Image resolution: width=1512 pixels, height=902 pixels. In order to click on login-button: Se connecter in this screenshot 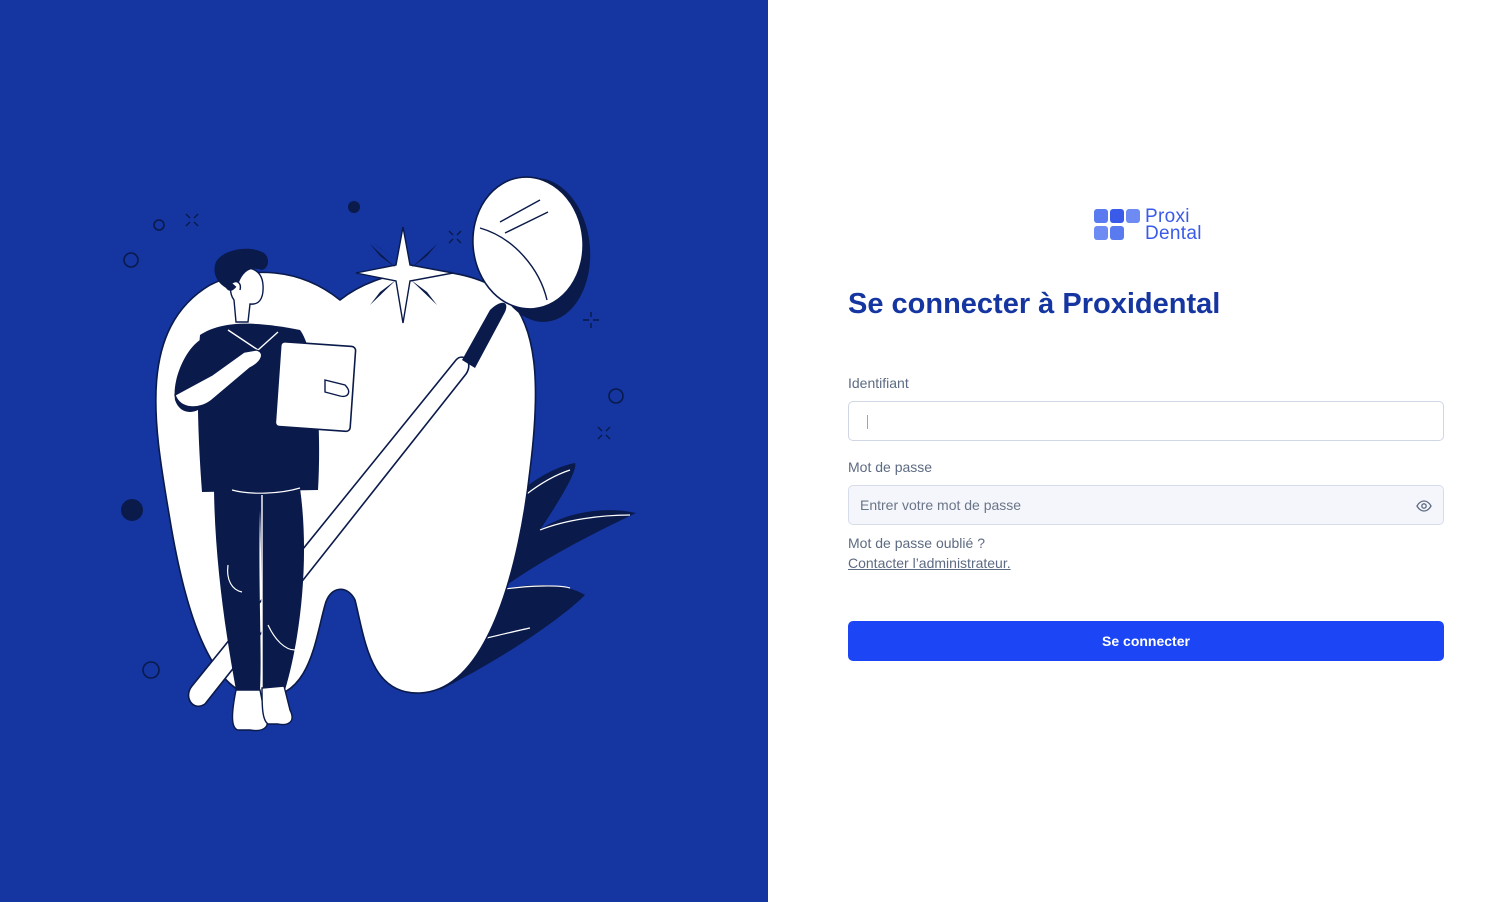, I will do `click(1146, 641)`.